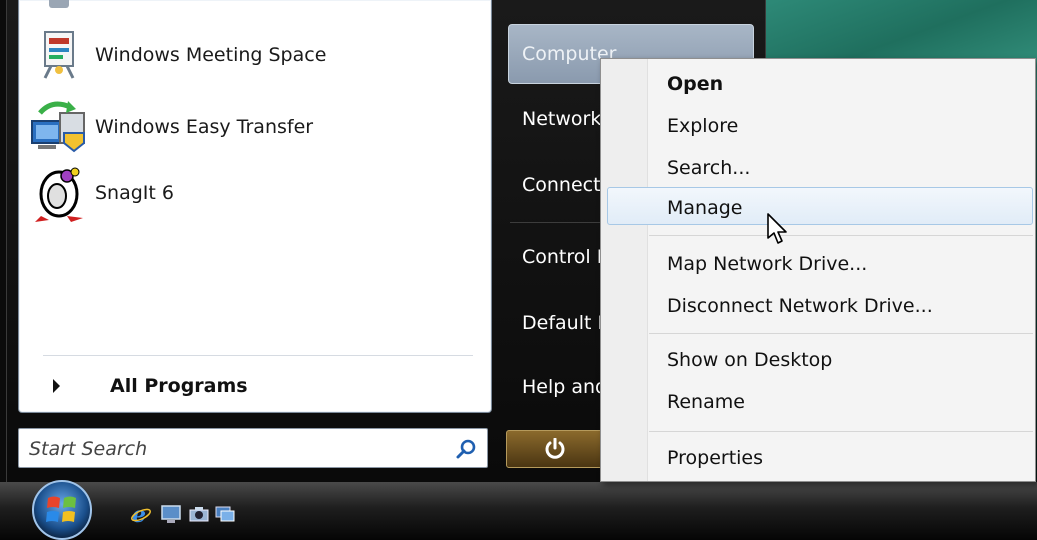 The image size is (1037, 540). I want to click on right-item-label: Control Panel, so click(562, 257).